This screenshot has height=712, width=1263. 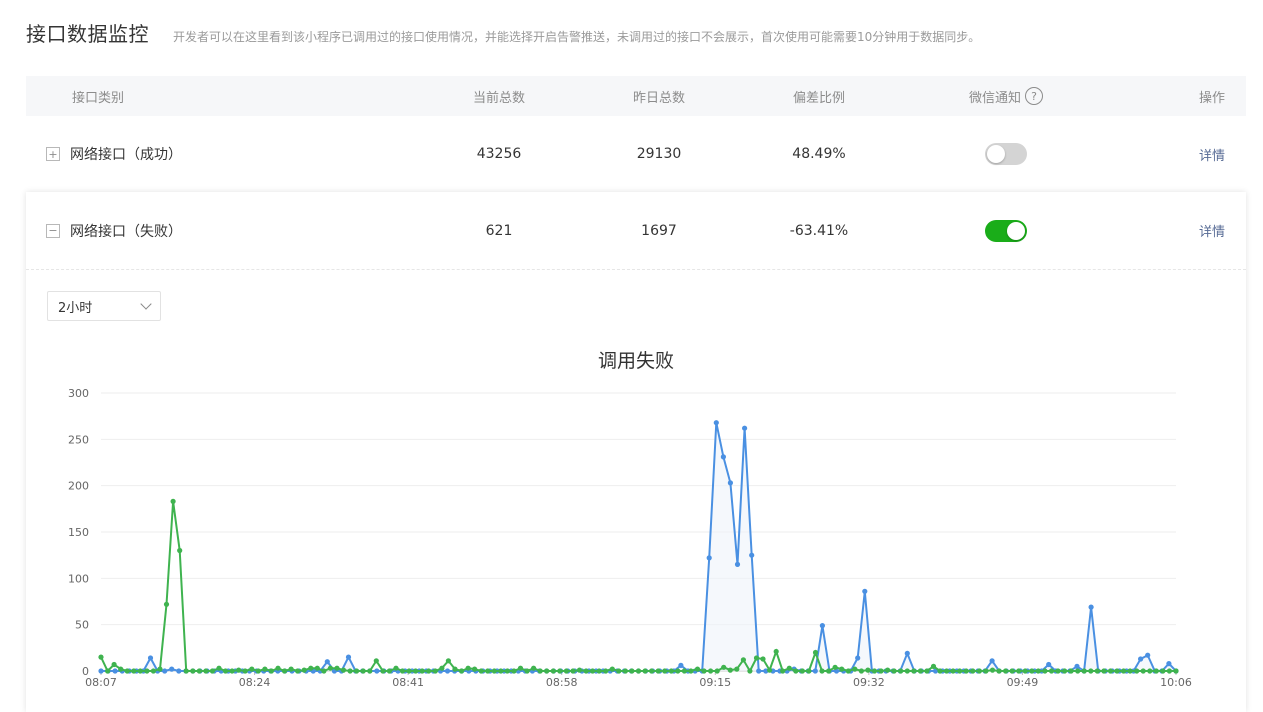 What do you see at coordinates (53, 154) in the screenshot?
I see `expand-icon: +` at bounding box center [53, 154].